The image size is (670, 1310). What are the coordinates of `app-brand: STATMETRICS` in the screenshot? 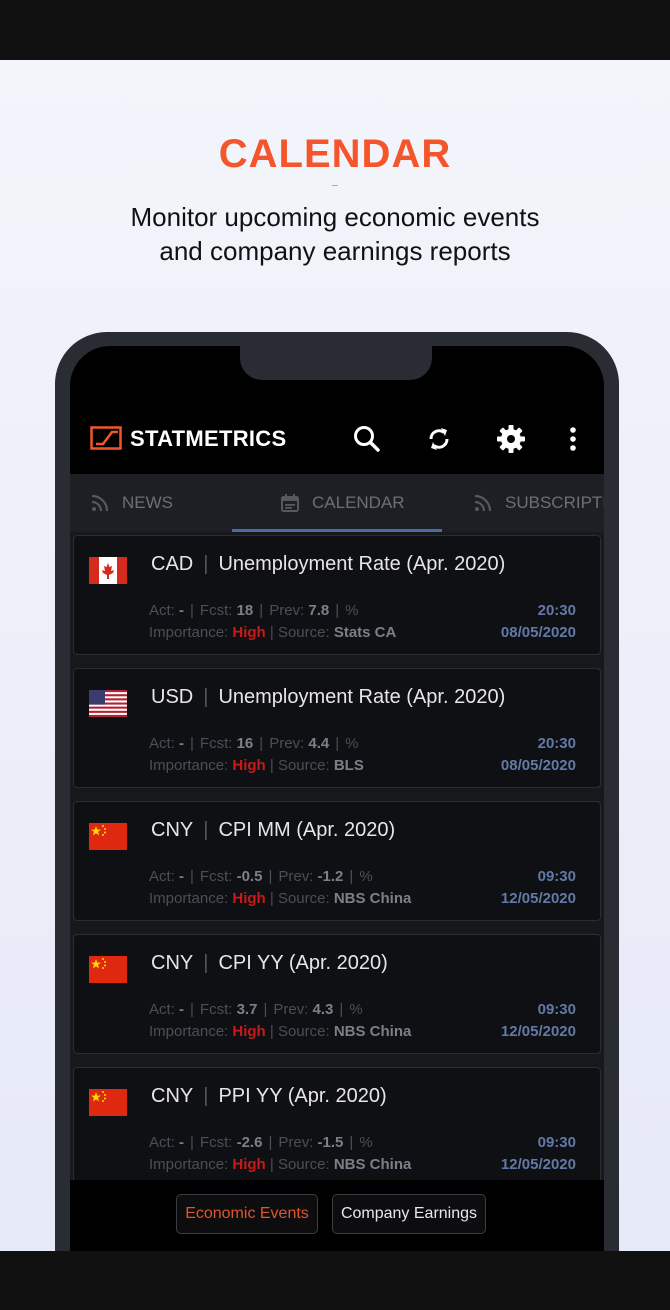 It's located at (208, 438).